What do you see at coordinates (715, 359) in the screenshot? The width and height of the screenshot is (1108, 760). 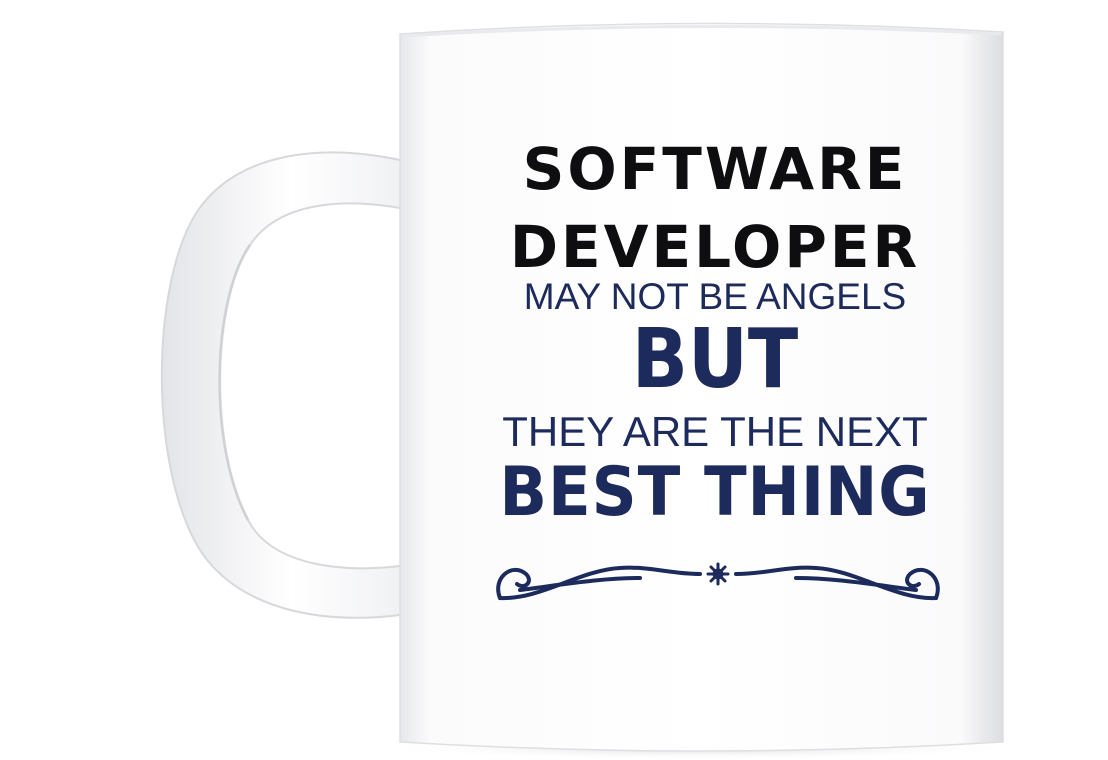 I see `tagline-but: BUT` at bounding box center [715, 359].